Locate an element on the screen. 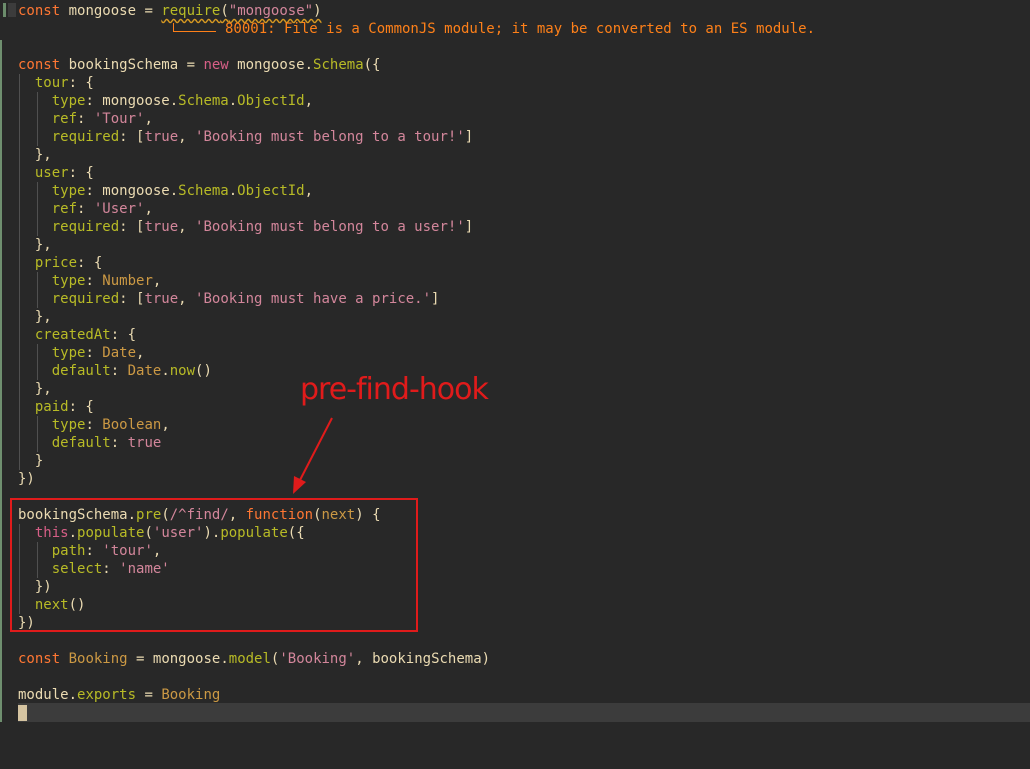 Image resolution: width=1030 pixels, height=769 pixels. editor-statusline is located at coordinates (515, 745).